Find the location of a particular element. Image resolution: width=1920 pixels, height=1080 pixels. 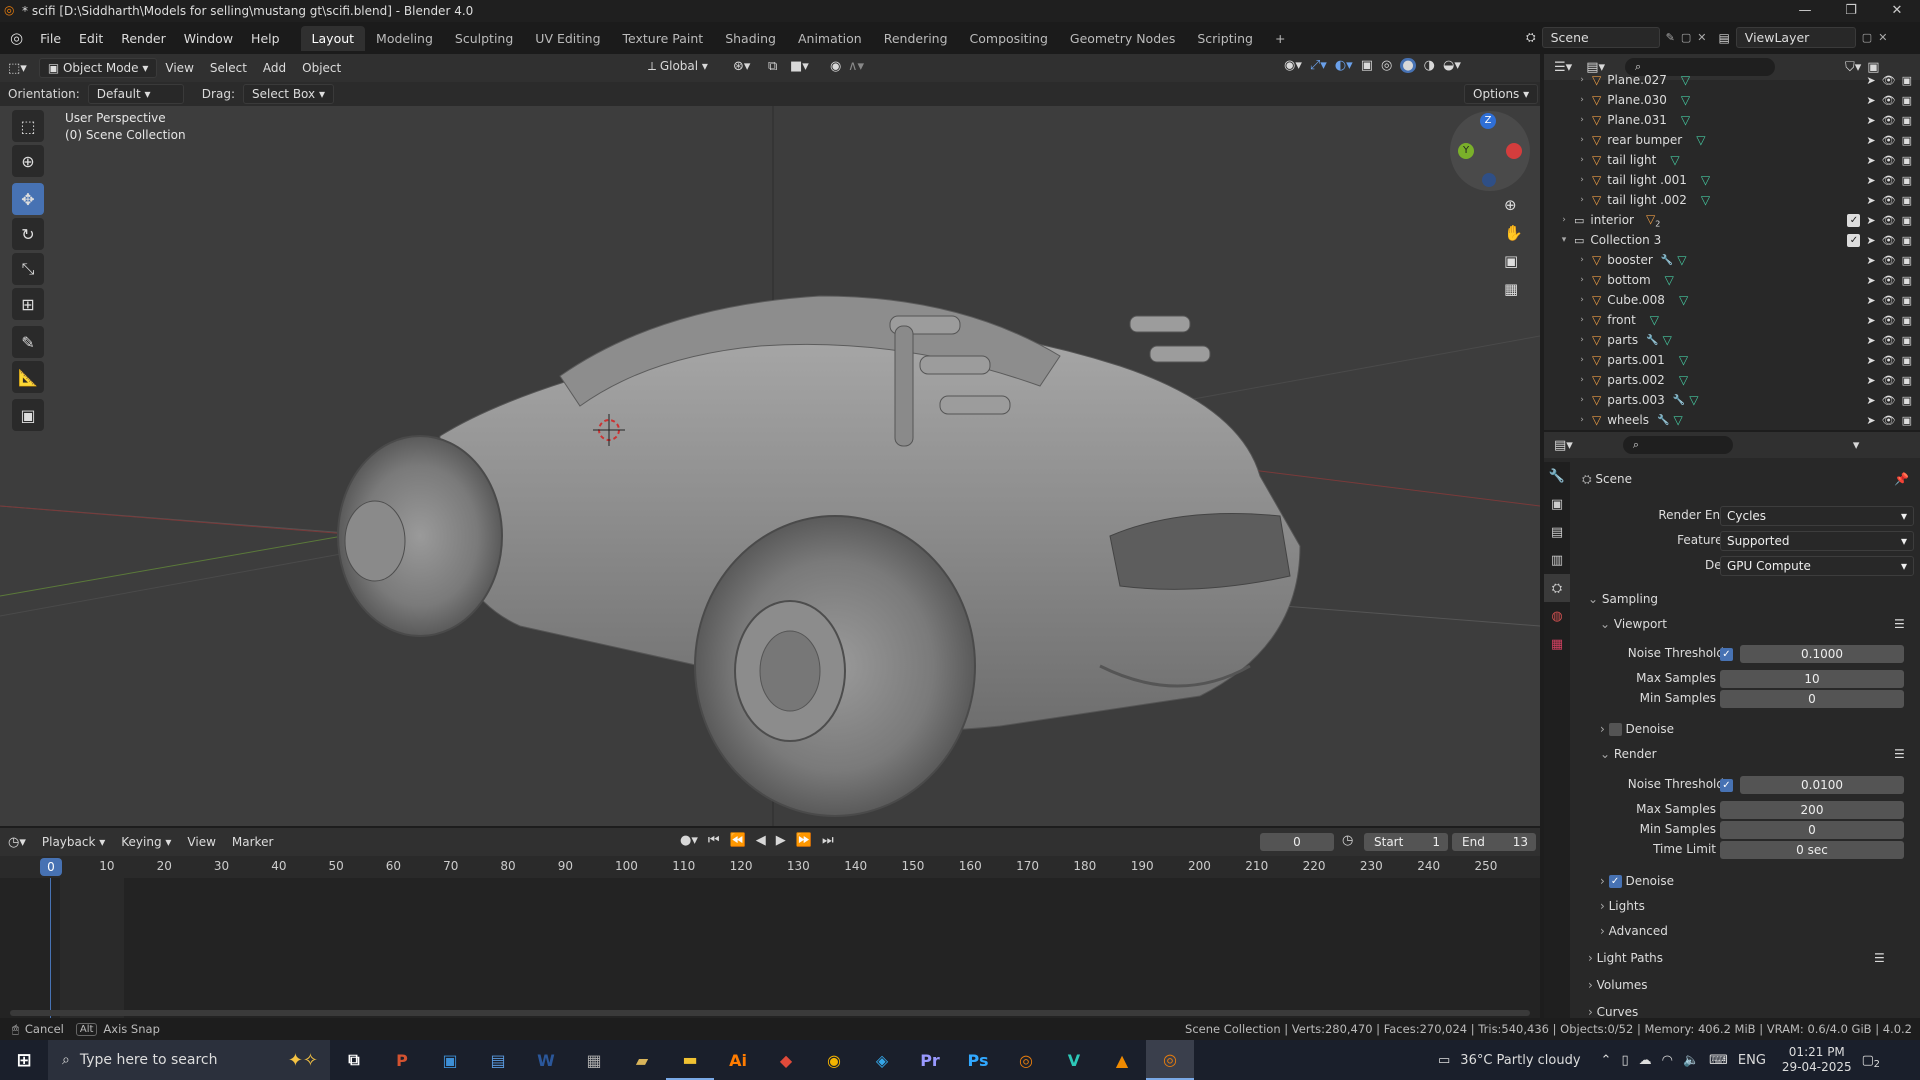

menu-window: Window is located at coordinates (208, 38).